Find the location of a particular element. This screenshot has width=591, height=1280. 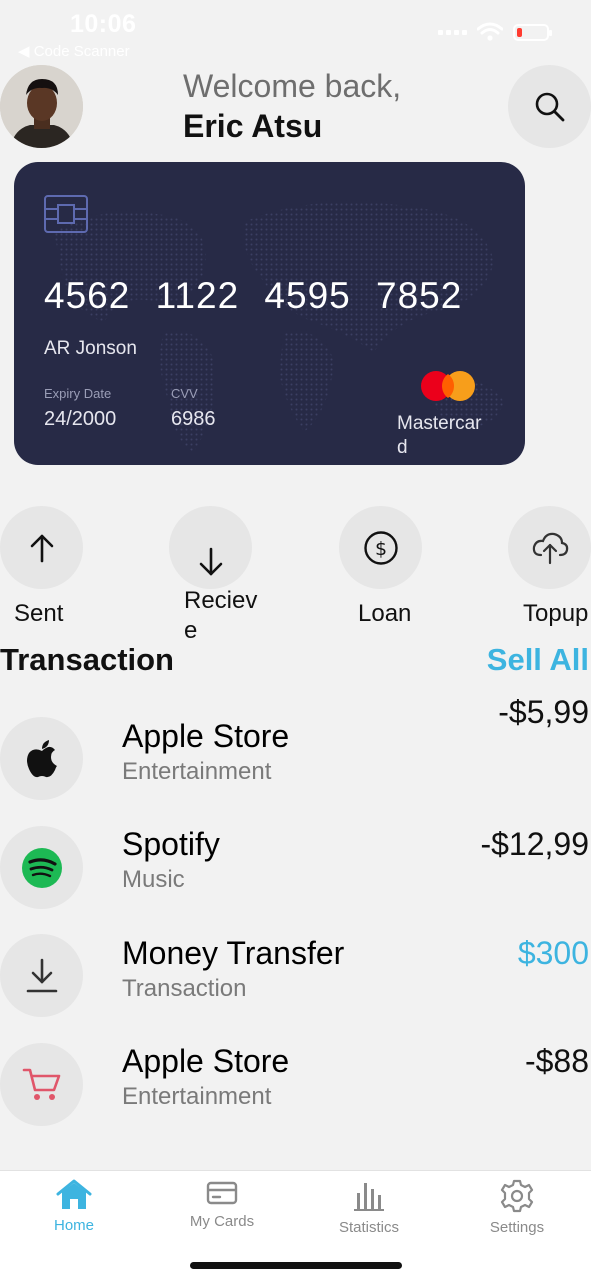

tab-label: My Cards is located at coordinates (222, 1221).